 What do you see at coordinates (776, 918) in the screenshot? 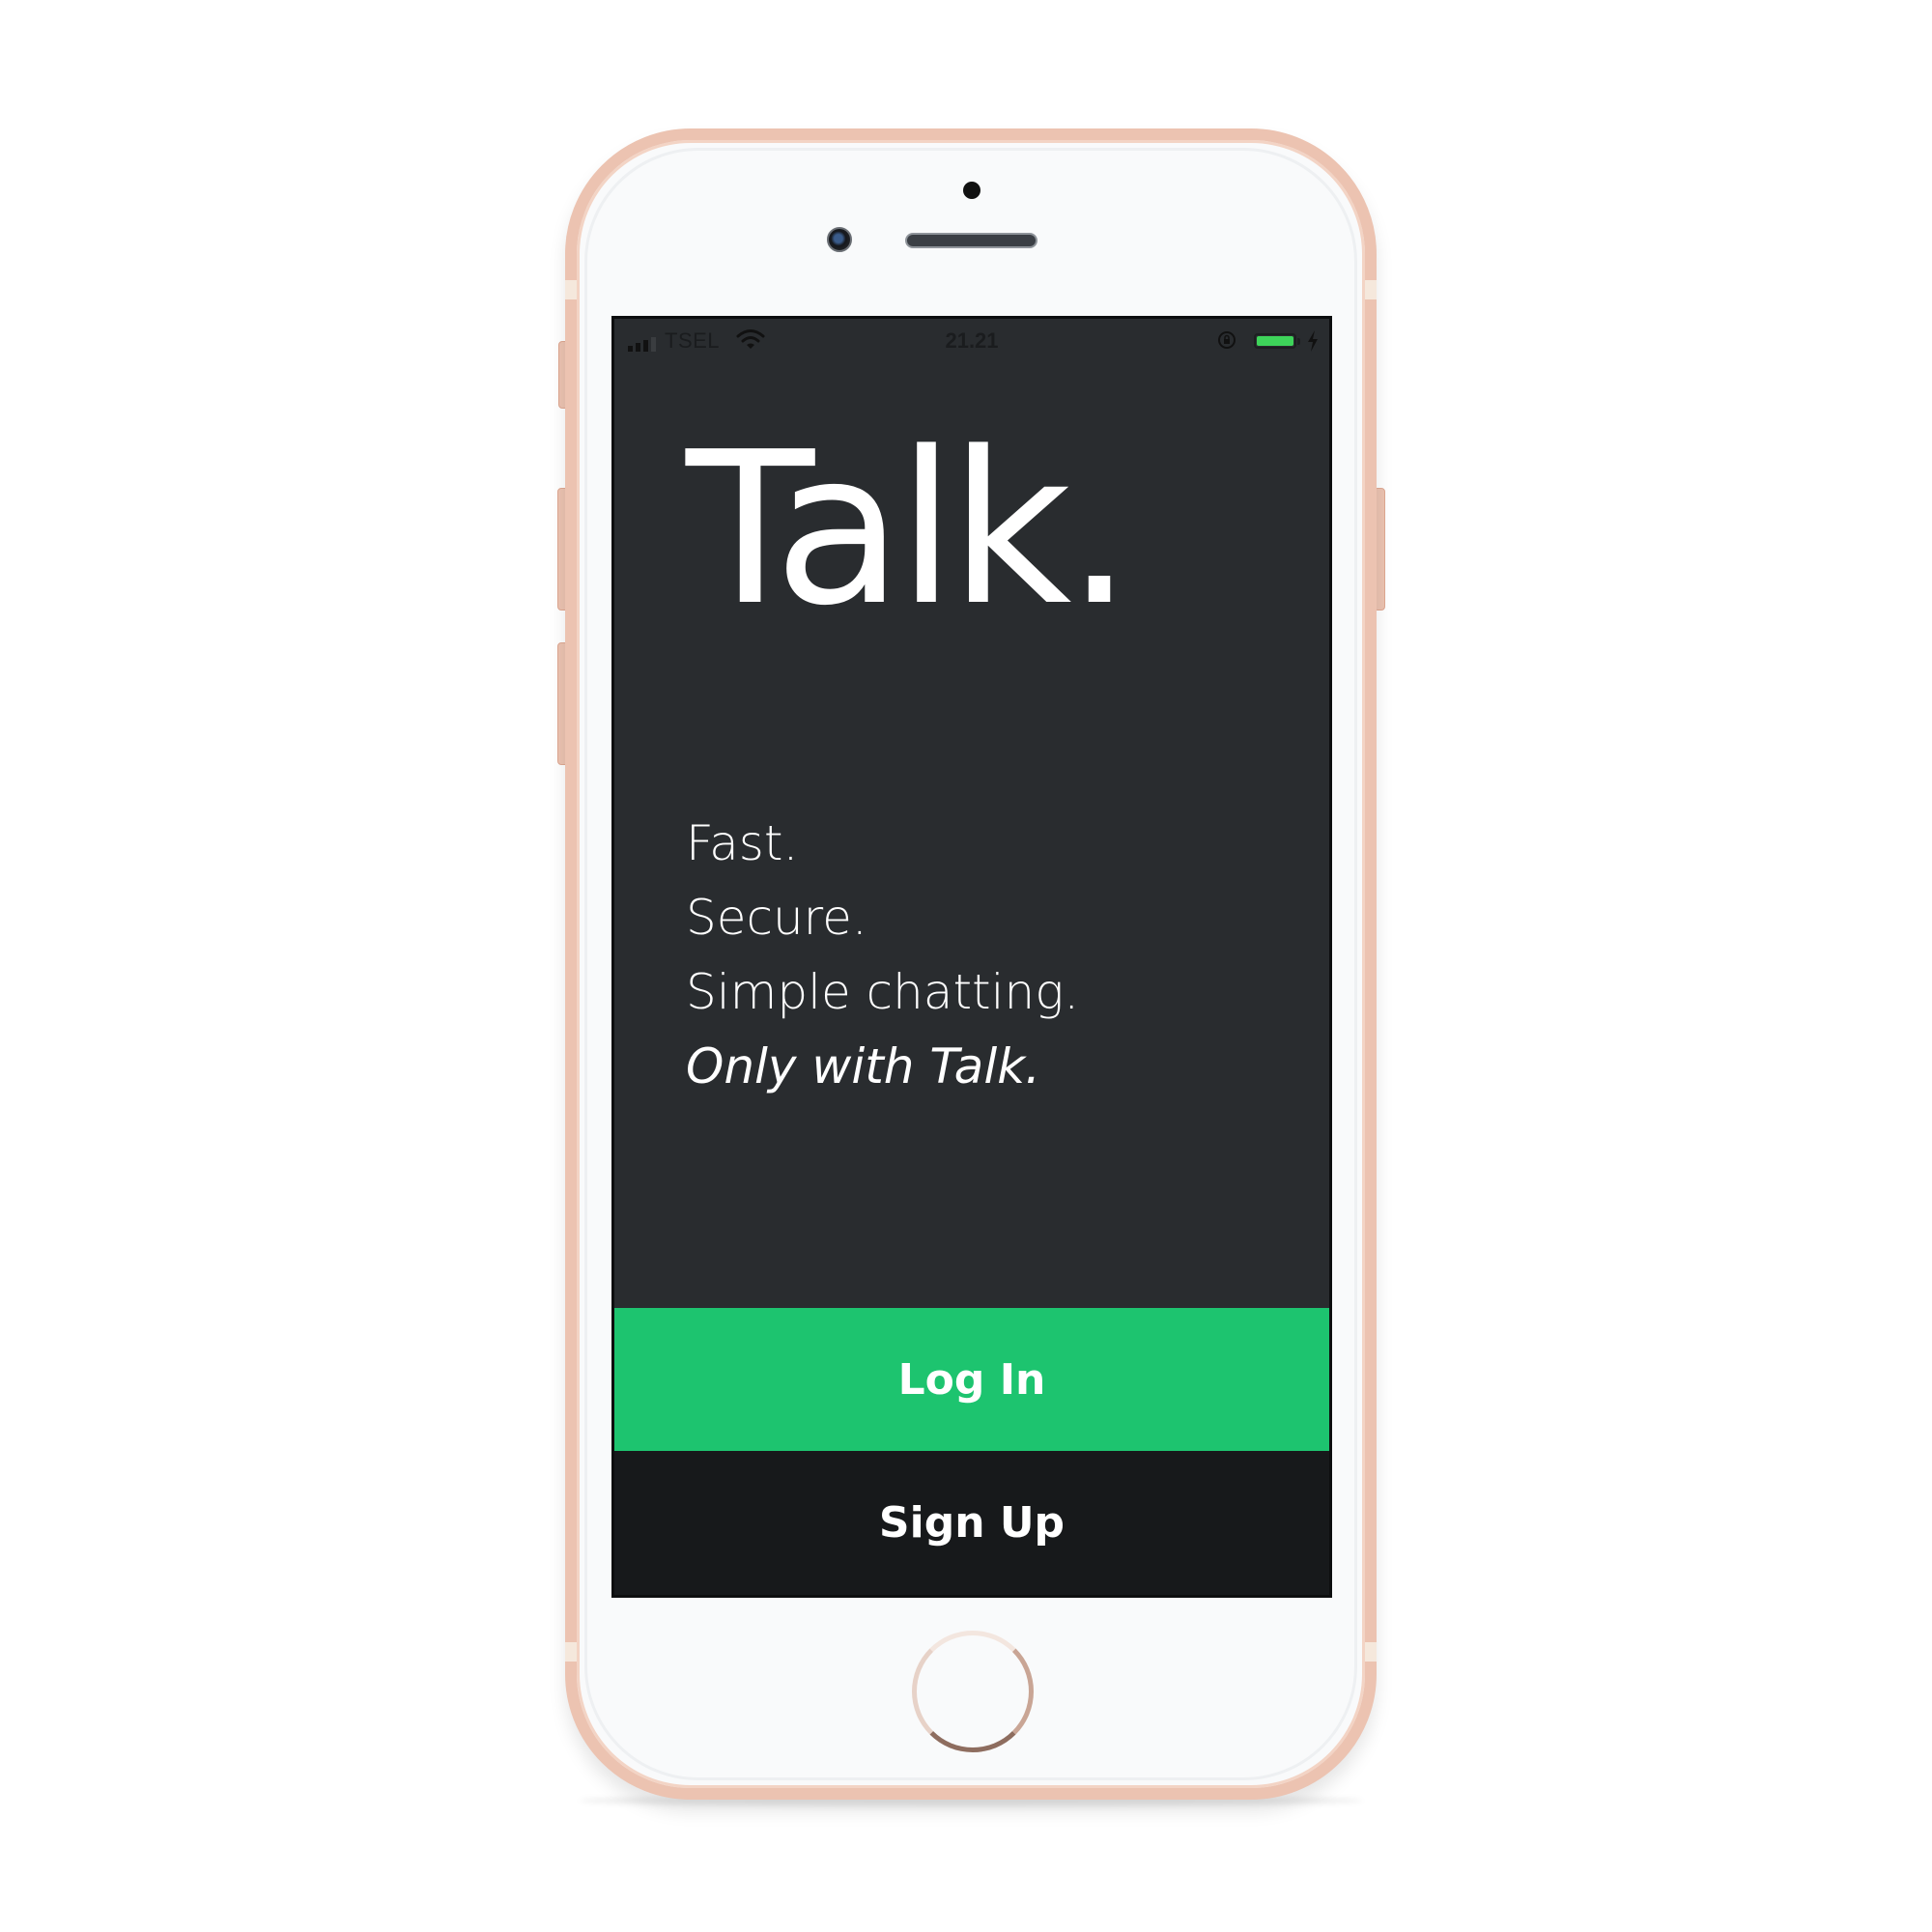
I see `tagline-secure: Secure.` at bounding box center [776, 918].